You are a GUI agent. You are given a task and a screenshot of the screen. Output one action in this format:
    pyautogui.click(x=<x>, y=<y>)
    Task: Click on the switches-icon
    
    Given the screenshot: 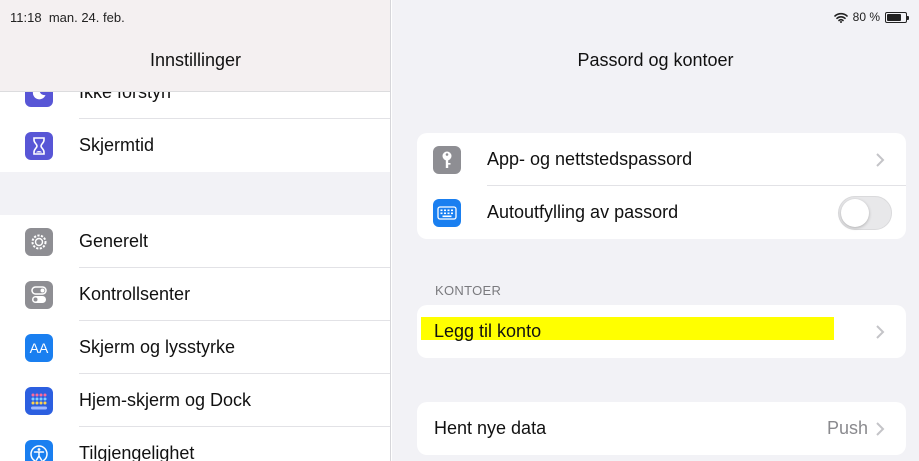 What is the action you would take?
    pyautogui.click(x=39, y=294)
    